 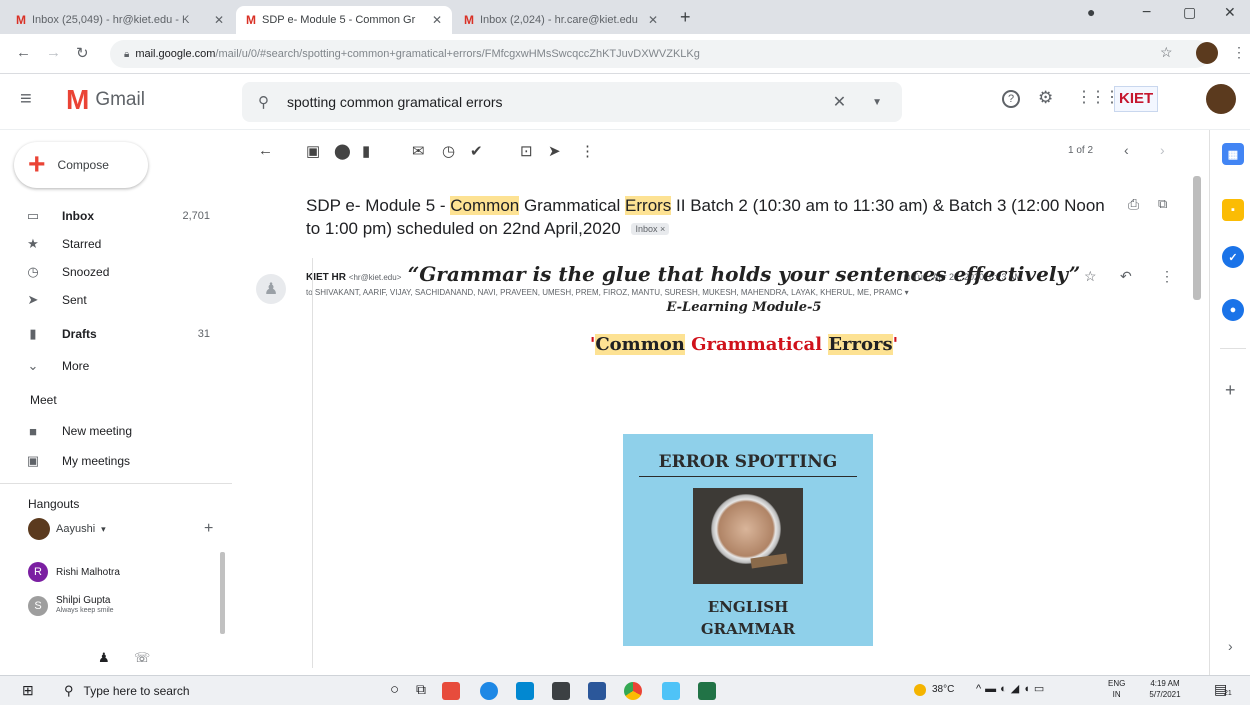 I want to click on main-menu-icon: ≡, so click(x=26, y=99).